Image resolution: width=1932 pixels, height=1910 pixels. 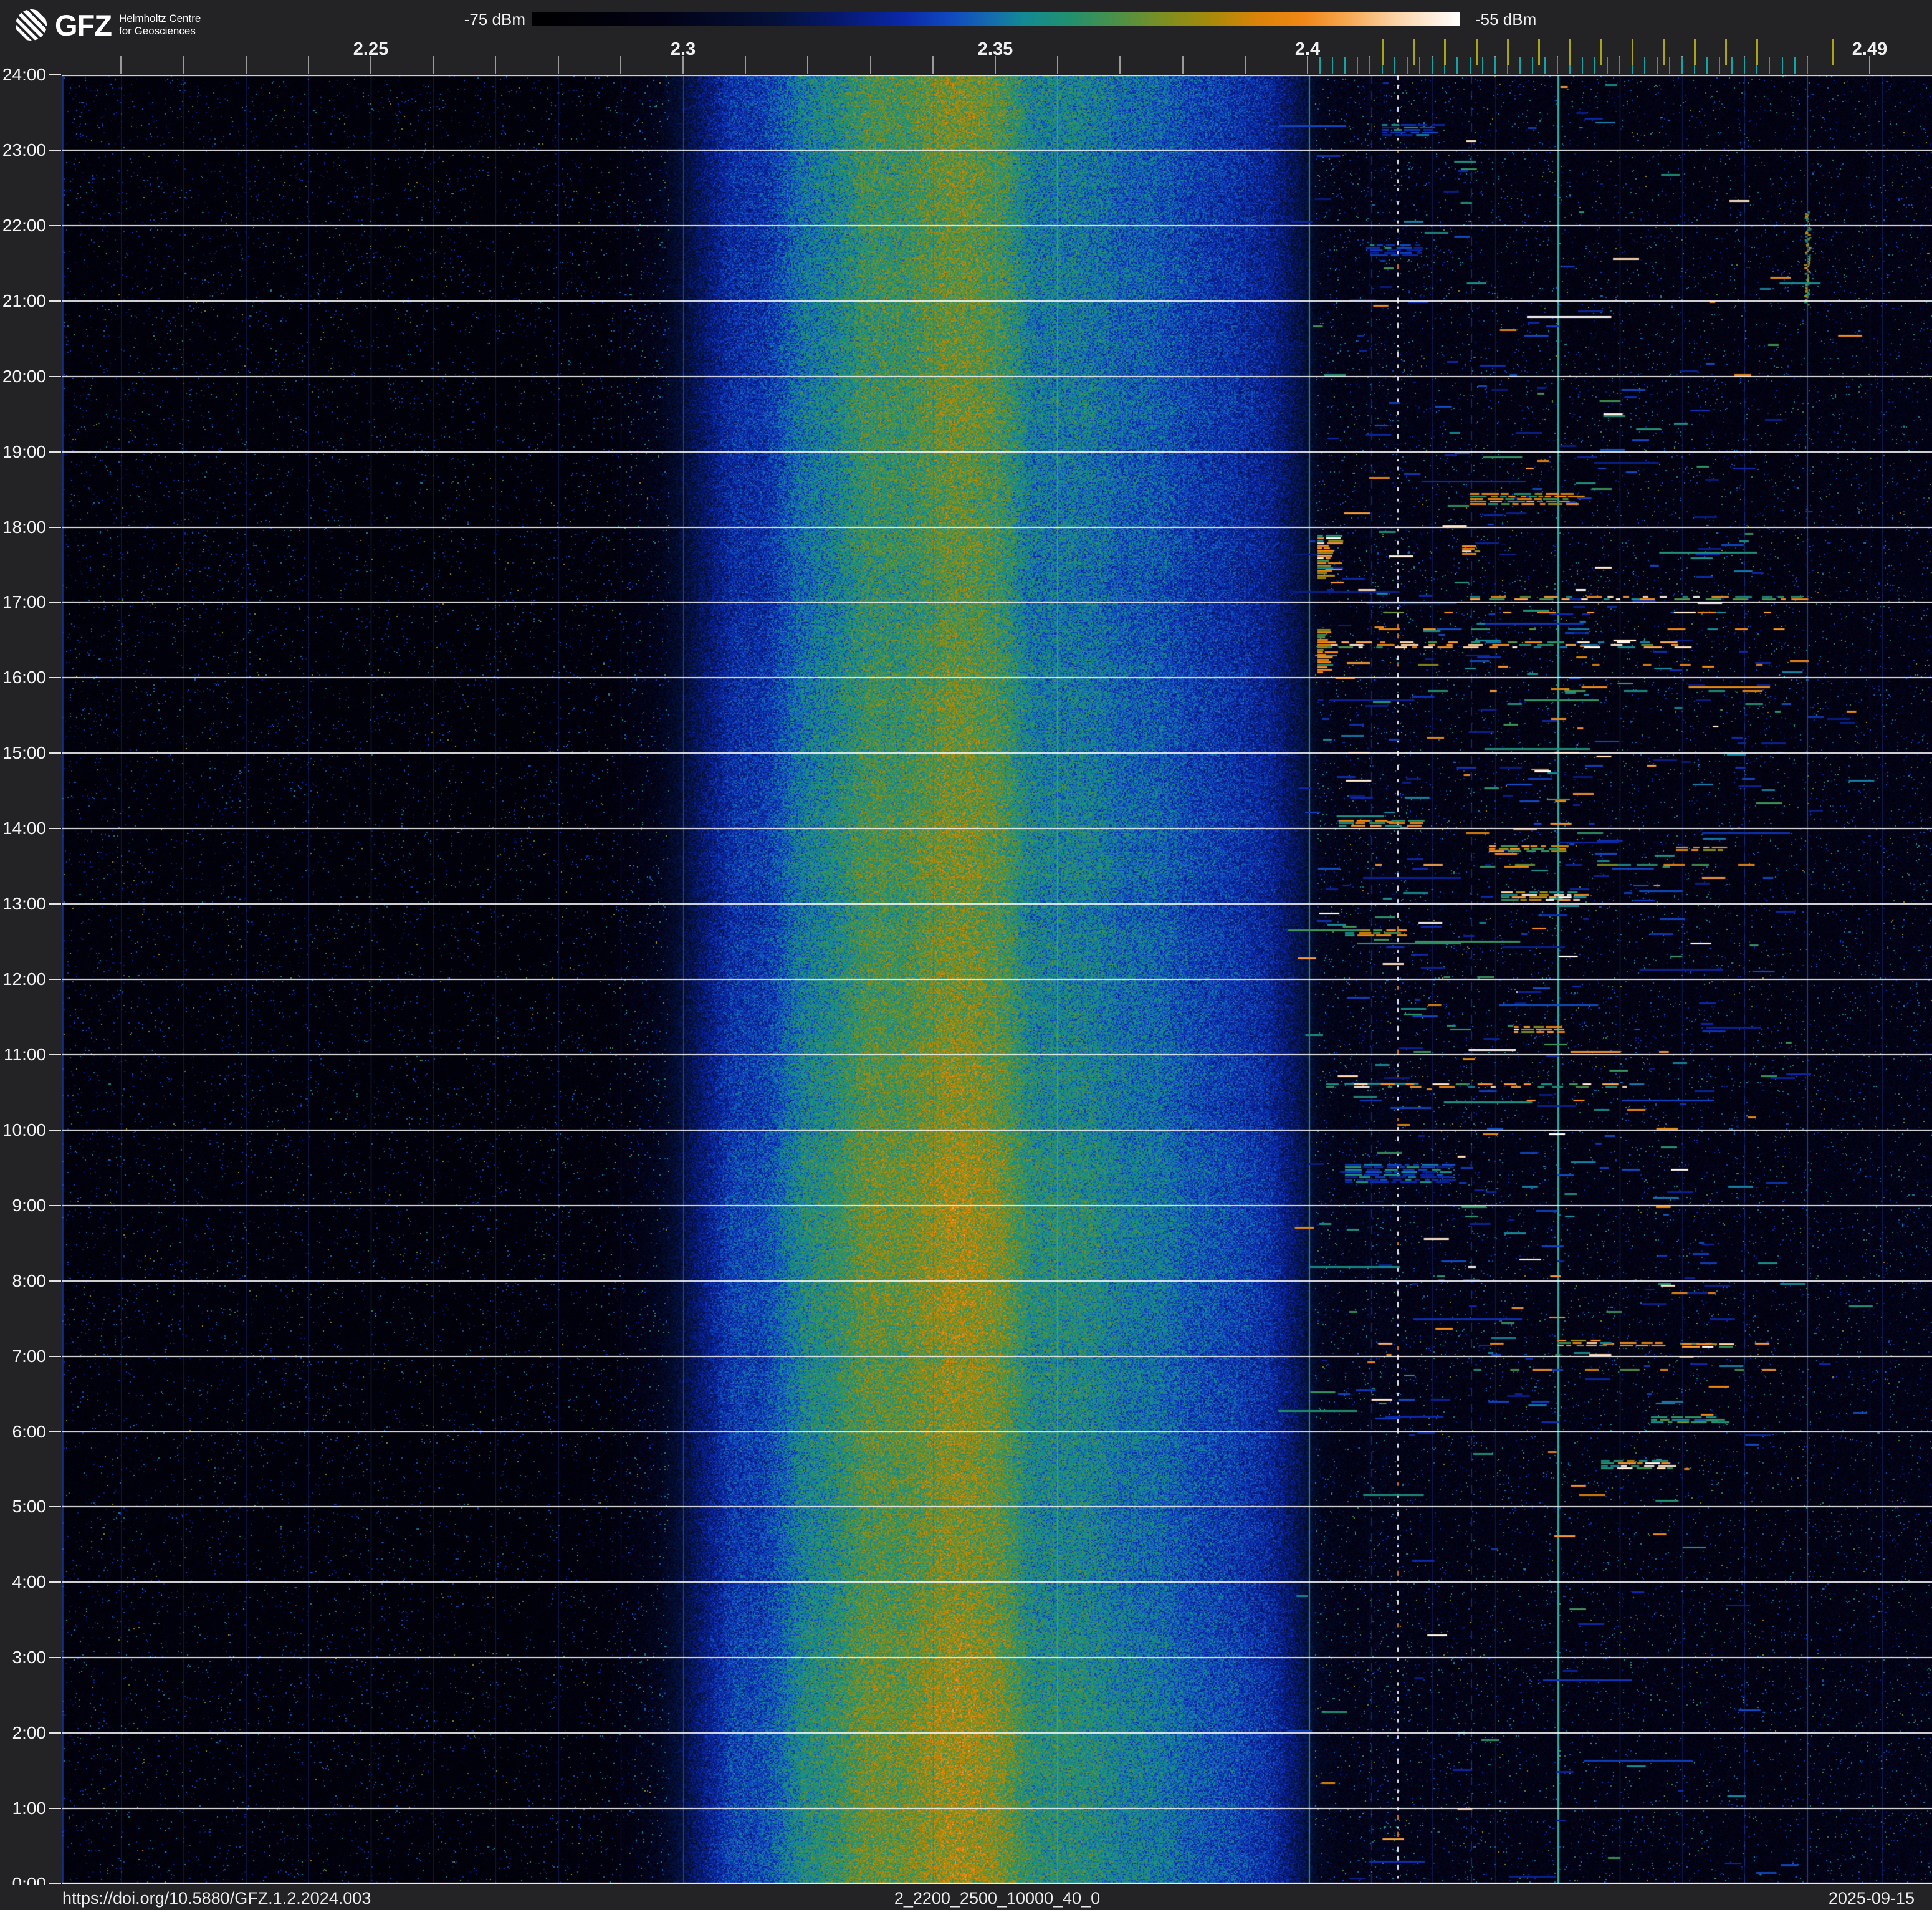 I want to click on time-axis-label: 10:00, so click(x=24, y=1130).